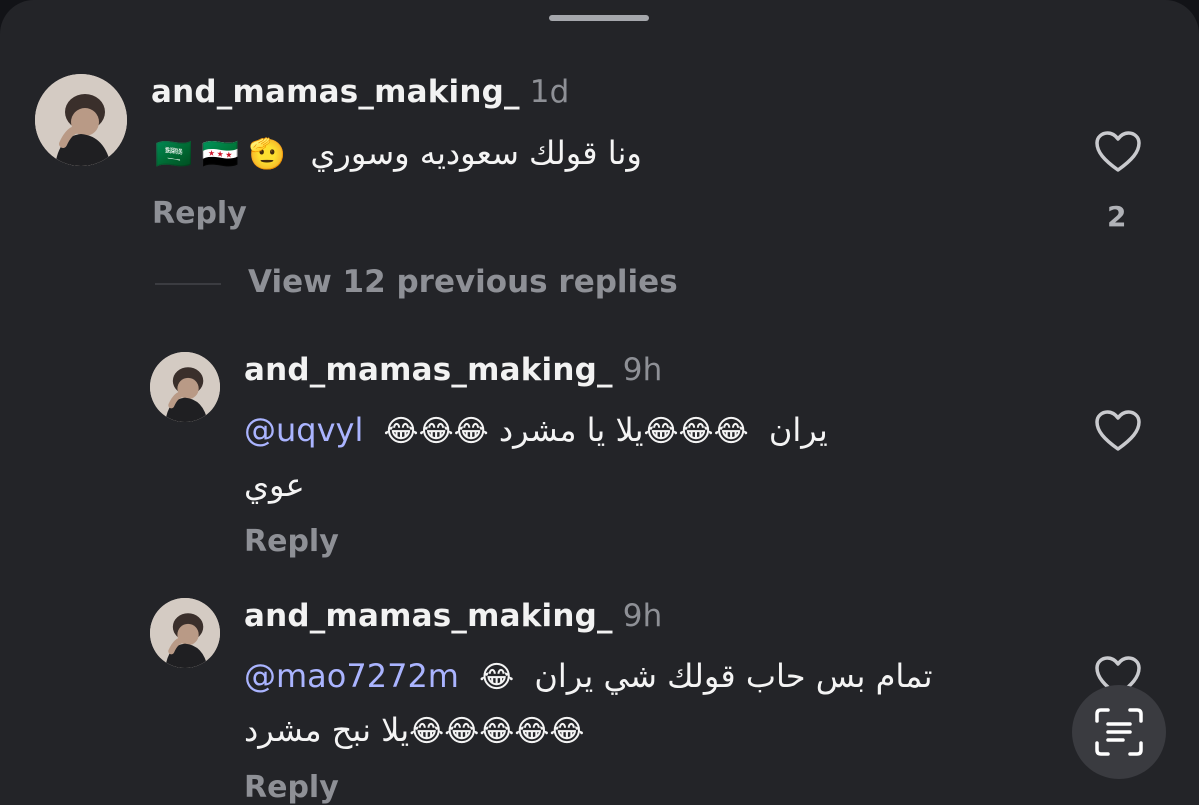  I want to click on reply-emojis: 😂😂😂😂😂, so click(497, 731).